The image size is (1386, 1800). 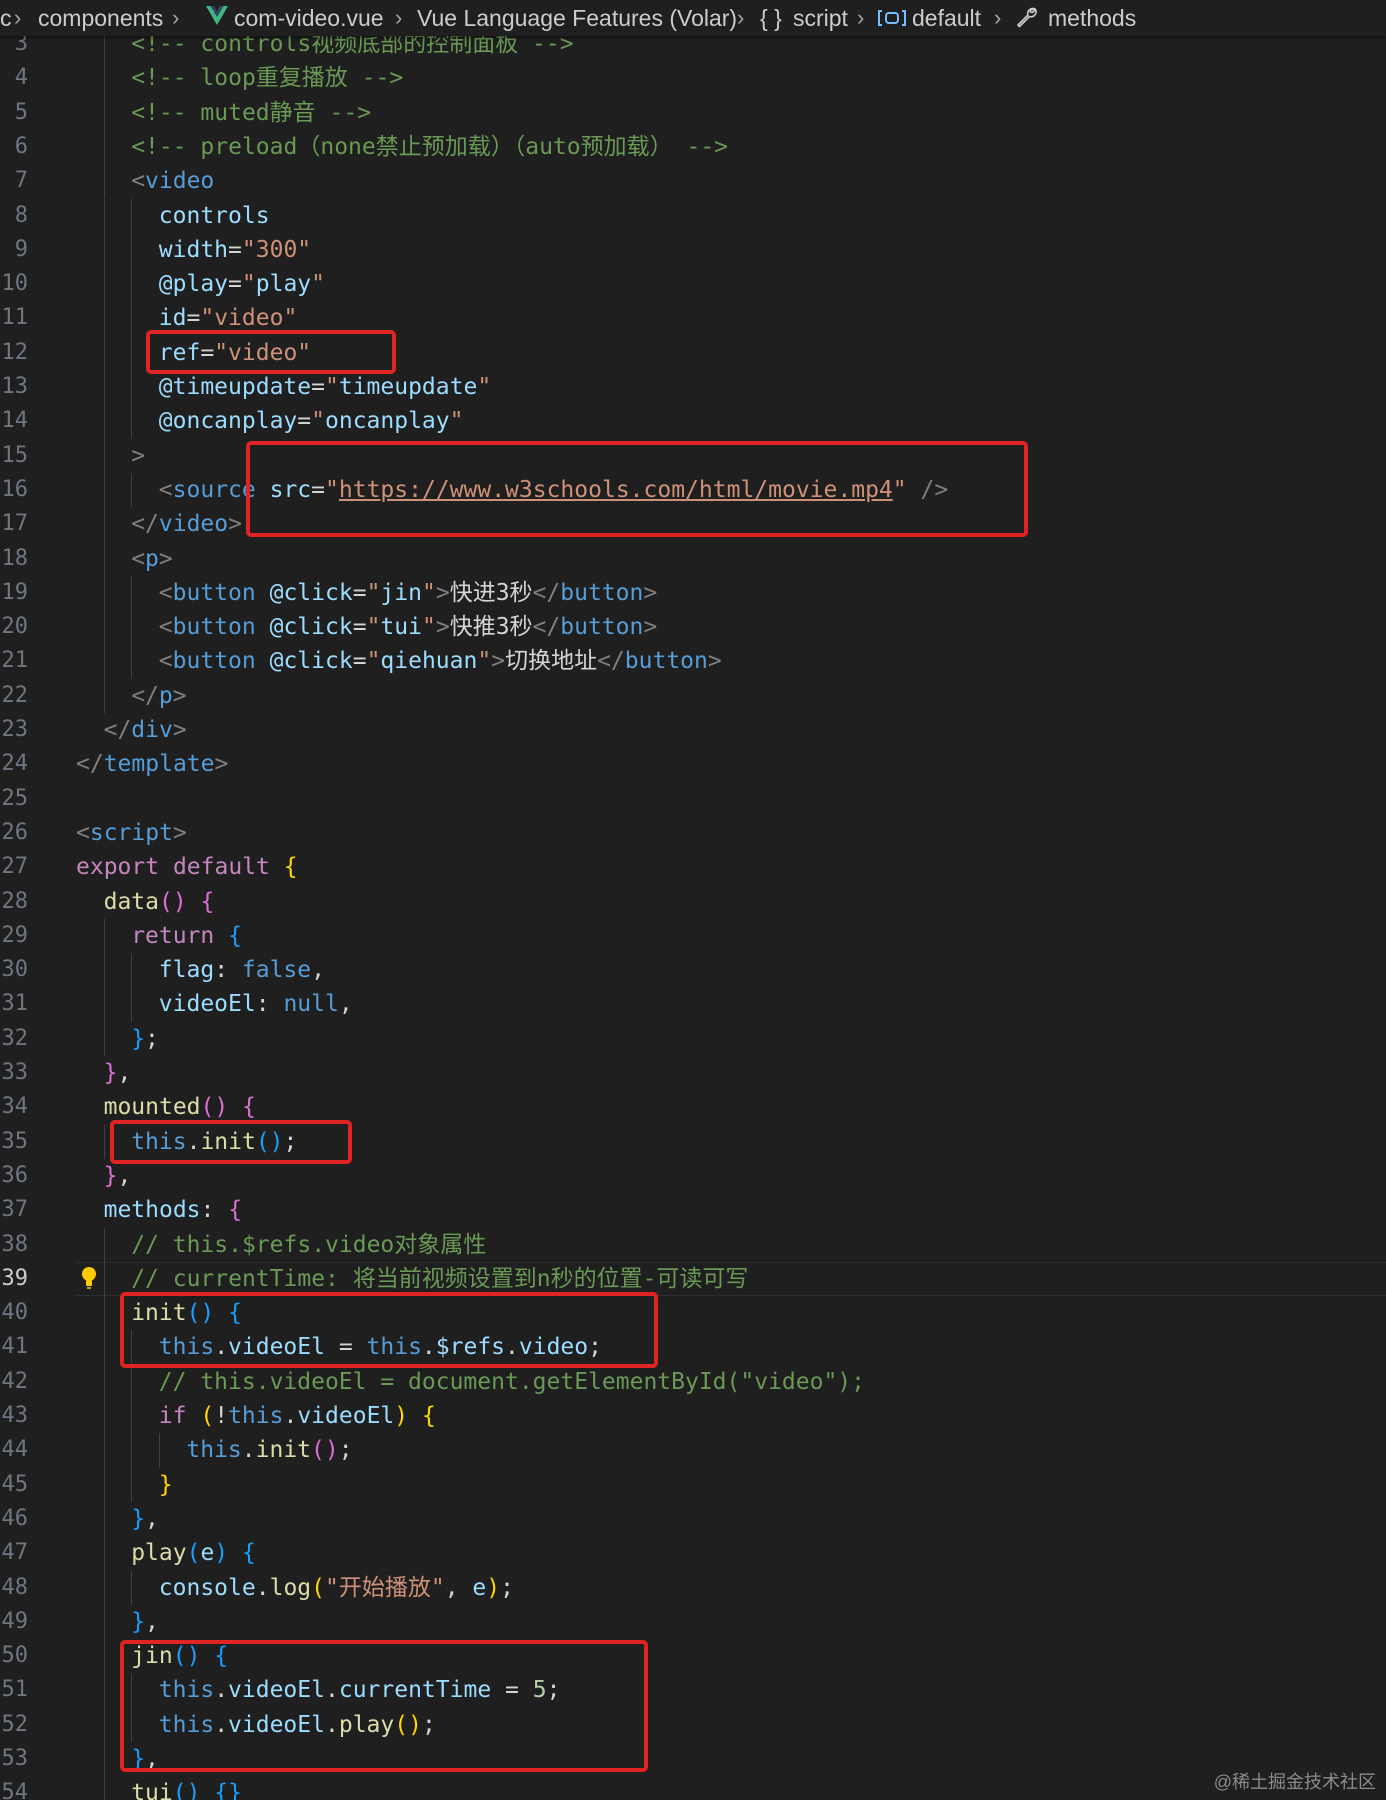 What do you see at coordinates (228, 318) in the screenshot?
I see `code-text: id="video"` at bounding box center [228, 318].